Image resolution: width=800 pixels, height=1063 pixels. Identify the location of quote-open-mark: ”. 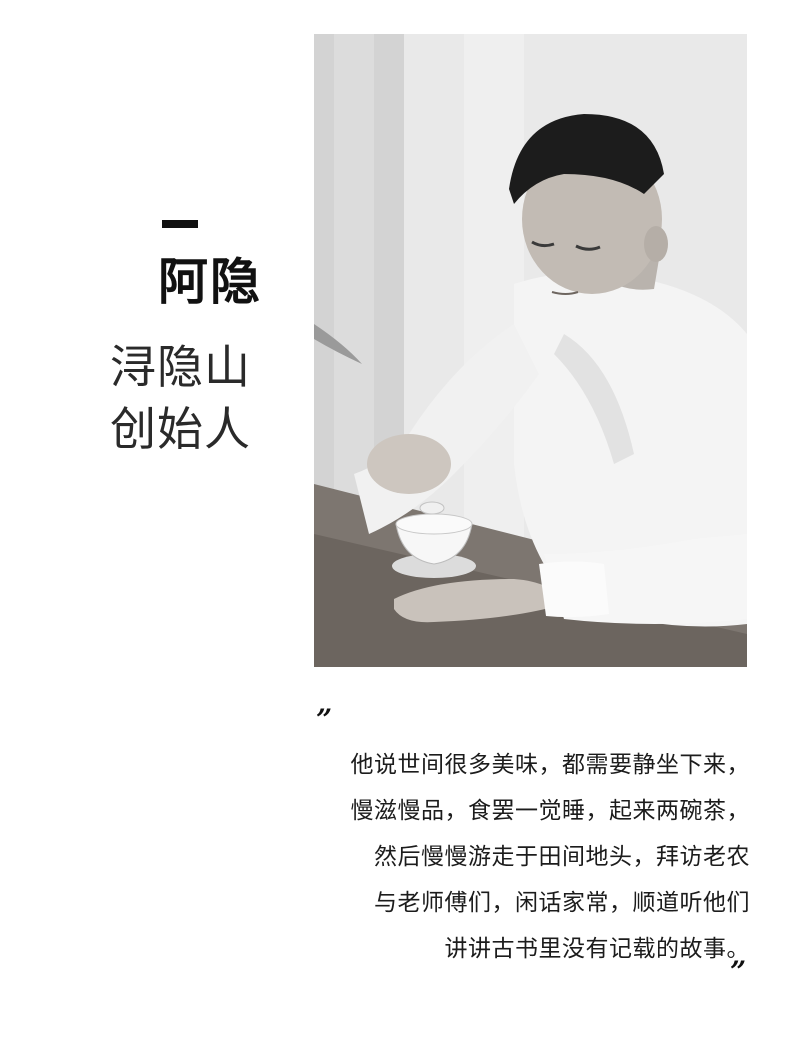
(324, 719).